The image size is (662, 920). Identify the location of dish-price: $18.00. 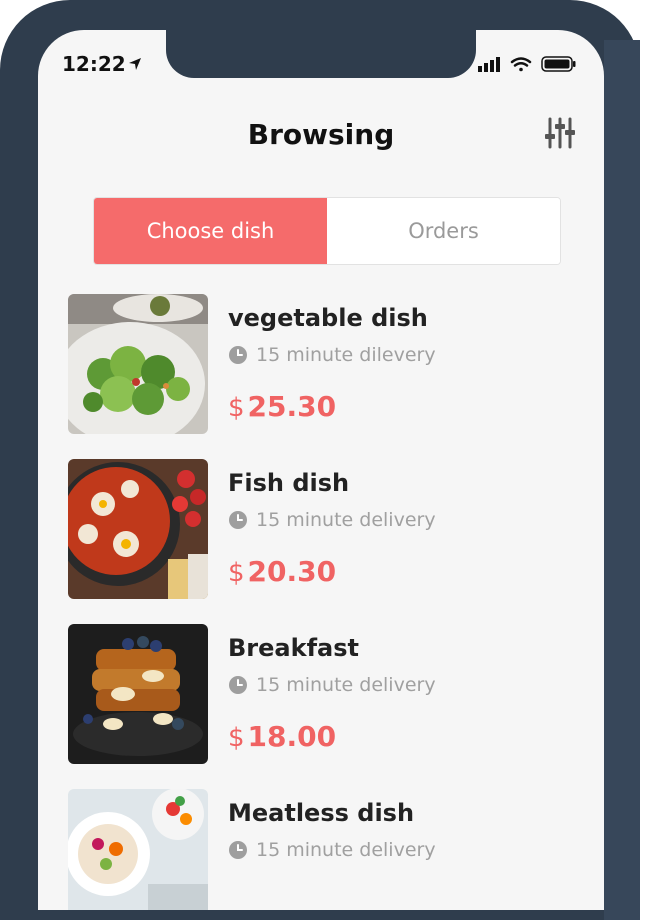
(282, 736).